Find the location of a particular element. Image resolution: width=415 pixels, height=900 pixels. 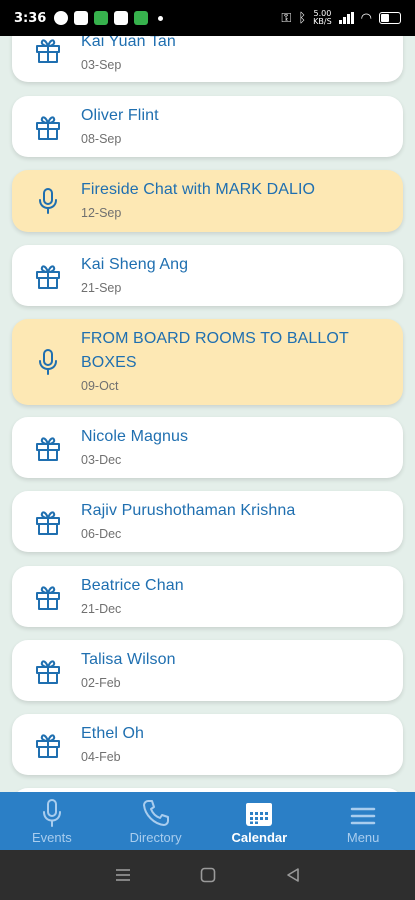

nav-tab-label: Directory is located at coordinates (155, 837).